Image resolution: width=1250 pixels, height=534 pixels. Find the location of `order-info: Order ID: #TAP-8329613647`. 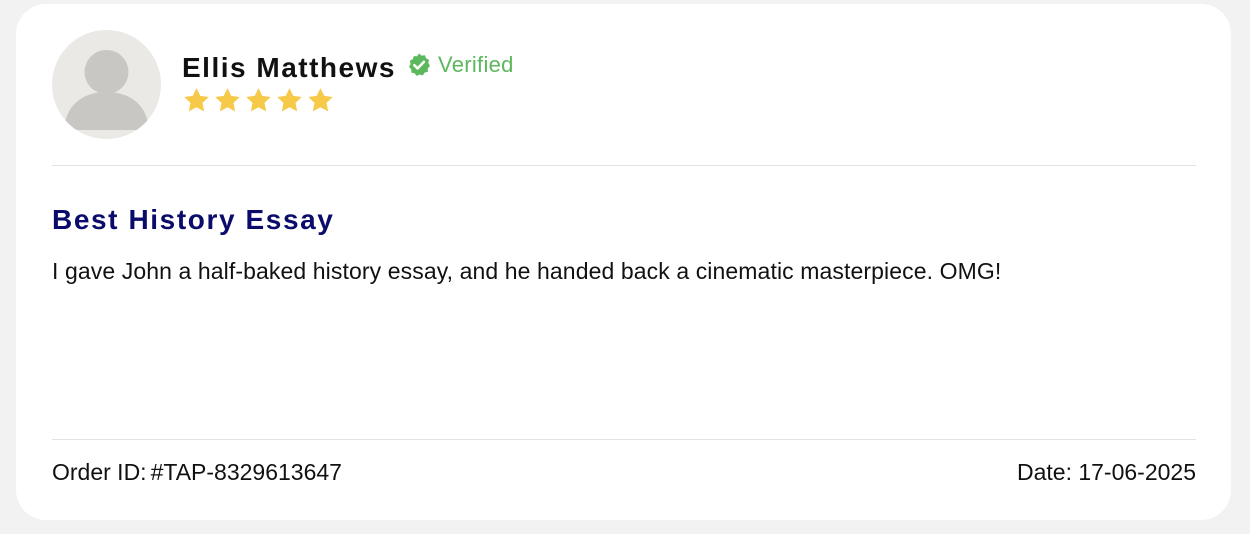

order-info: Order ID: #TAP-8329613647 is located at coordinates (197, 472).